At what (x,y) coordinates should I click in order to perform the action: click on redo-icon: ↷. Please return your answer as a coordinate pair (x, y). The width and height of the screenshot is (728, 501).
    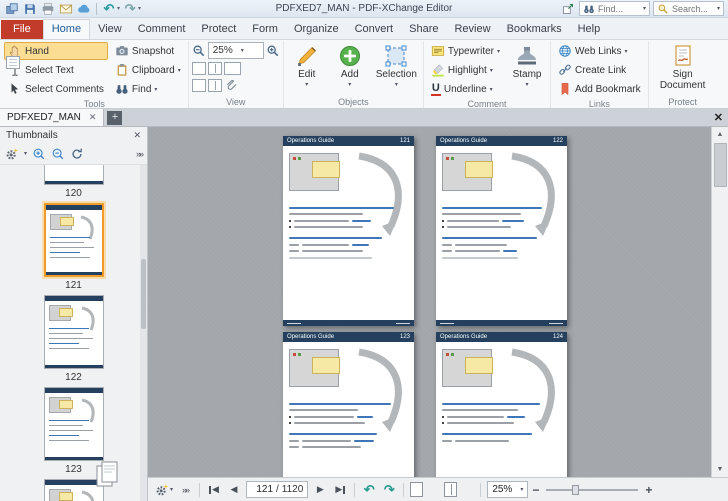
    Looking at the image, I should click on (130, 8).